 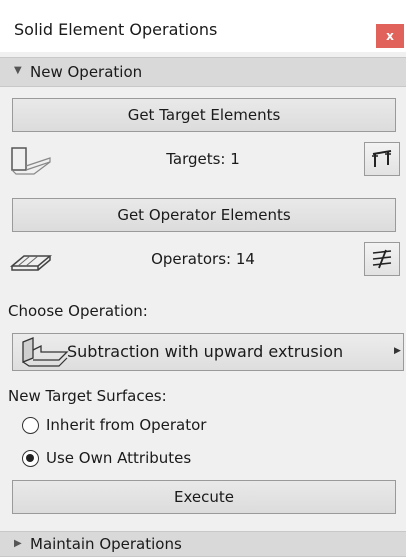 I want to click on radio-button-checked, so click(x=30, y=458).